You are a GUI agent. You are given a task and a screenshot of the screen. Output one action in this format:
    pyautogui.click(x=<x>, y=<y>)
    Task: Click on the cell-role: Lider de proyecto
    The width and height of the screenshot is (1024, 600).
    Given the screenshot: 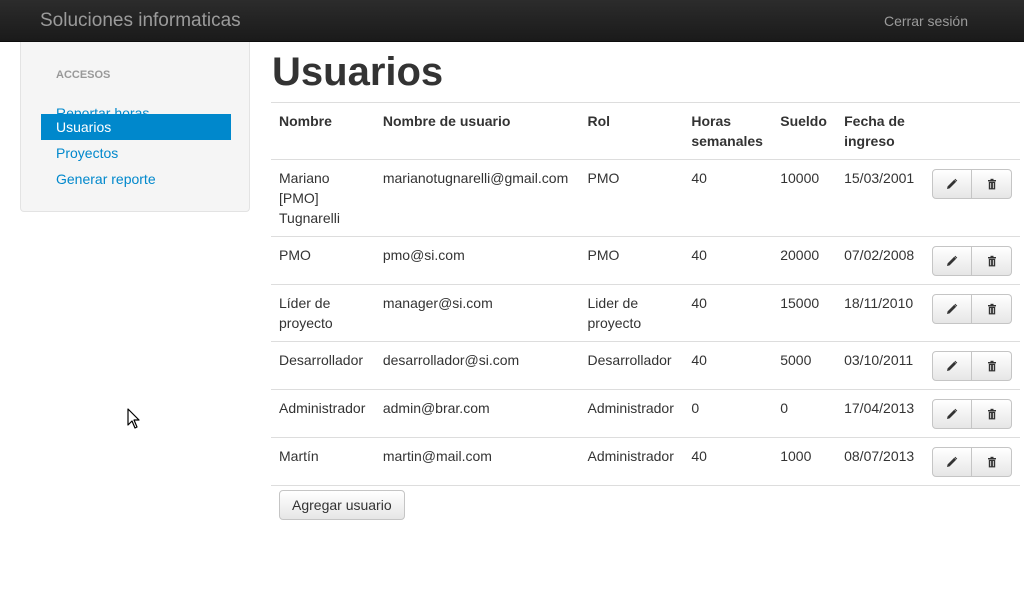 What is the action you would take?
    pyautogui.click(x=631, y=313)
    